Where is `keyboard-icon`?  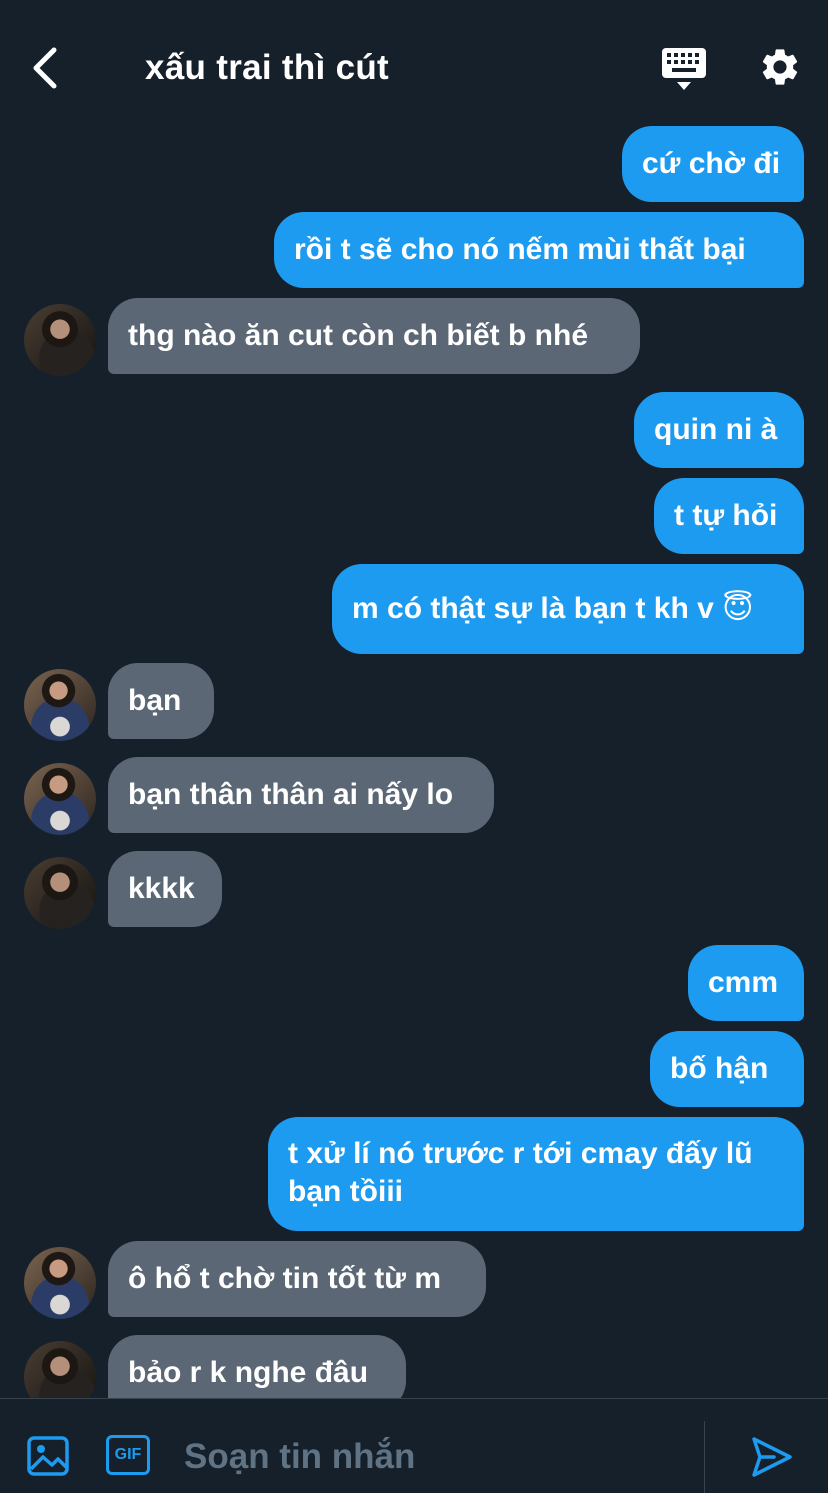
keyboard-icon is located at coordinates (684, 69).